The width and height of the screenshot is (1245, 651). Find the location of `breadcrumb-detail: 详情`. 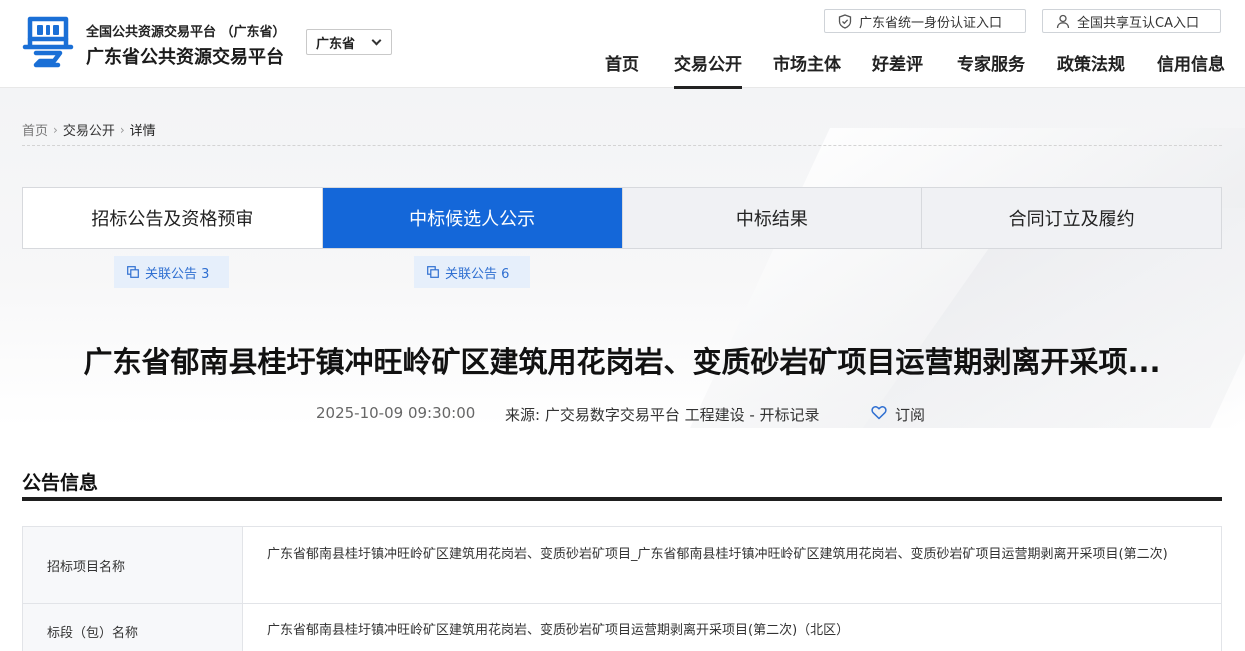

breadcrumb-detail: 详情 is located at coordinates (142, 131).